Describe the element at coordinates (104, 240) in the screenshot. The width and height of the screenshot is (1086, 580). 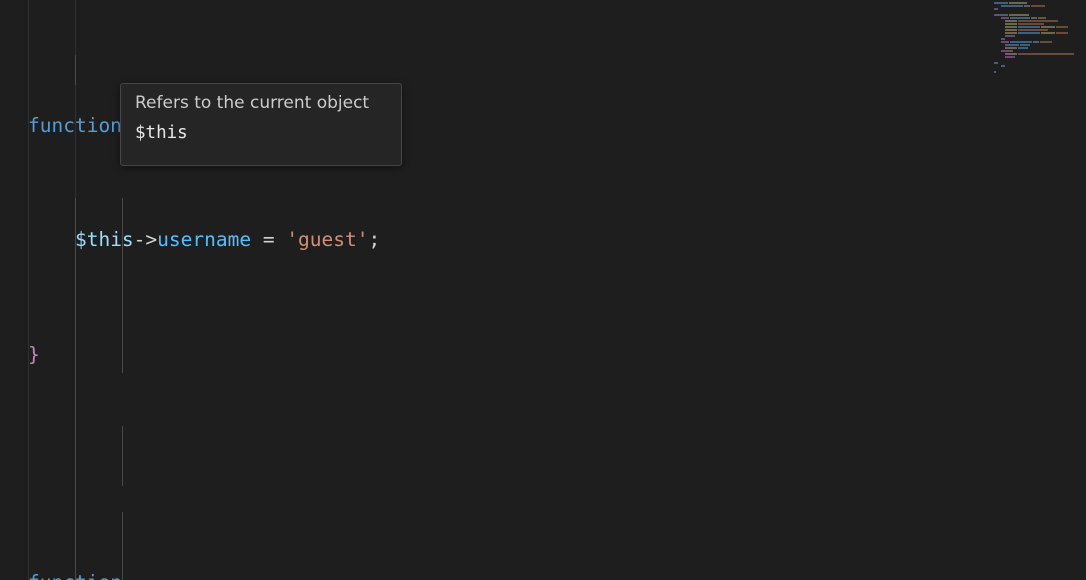
I see `token-this: $this` at that location.